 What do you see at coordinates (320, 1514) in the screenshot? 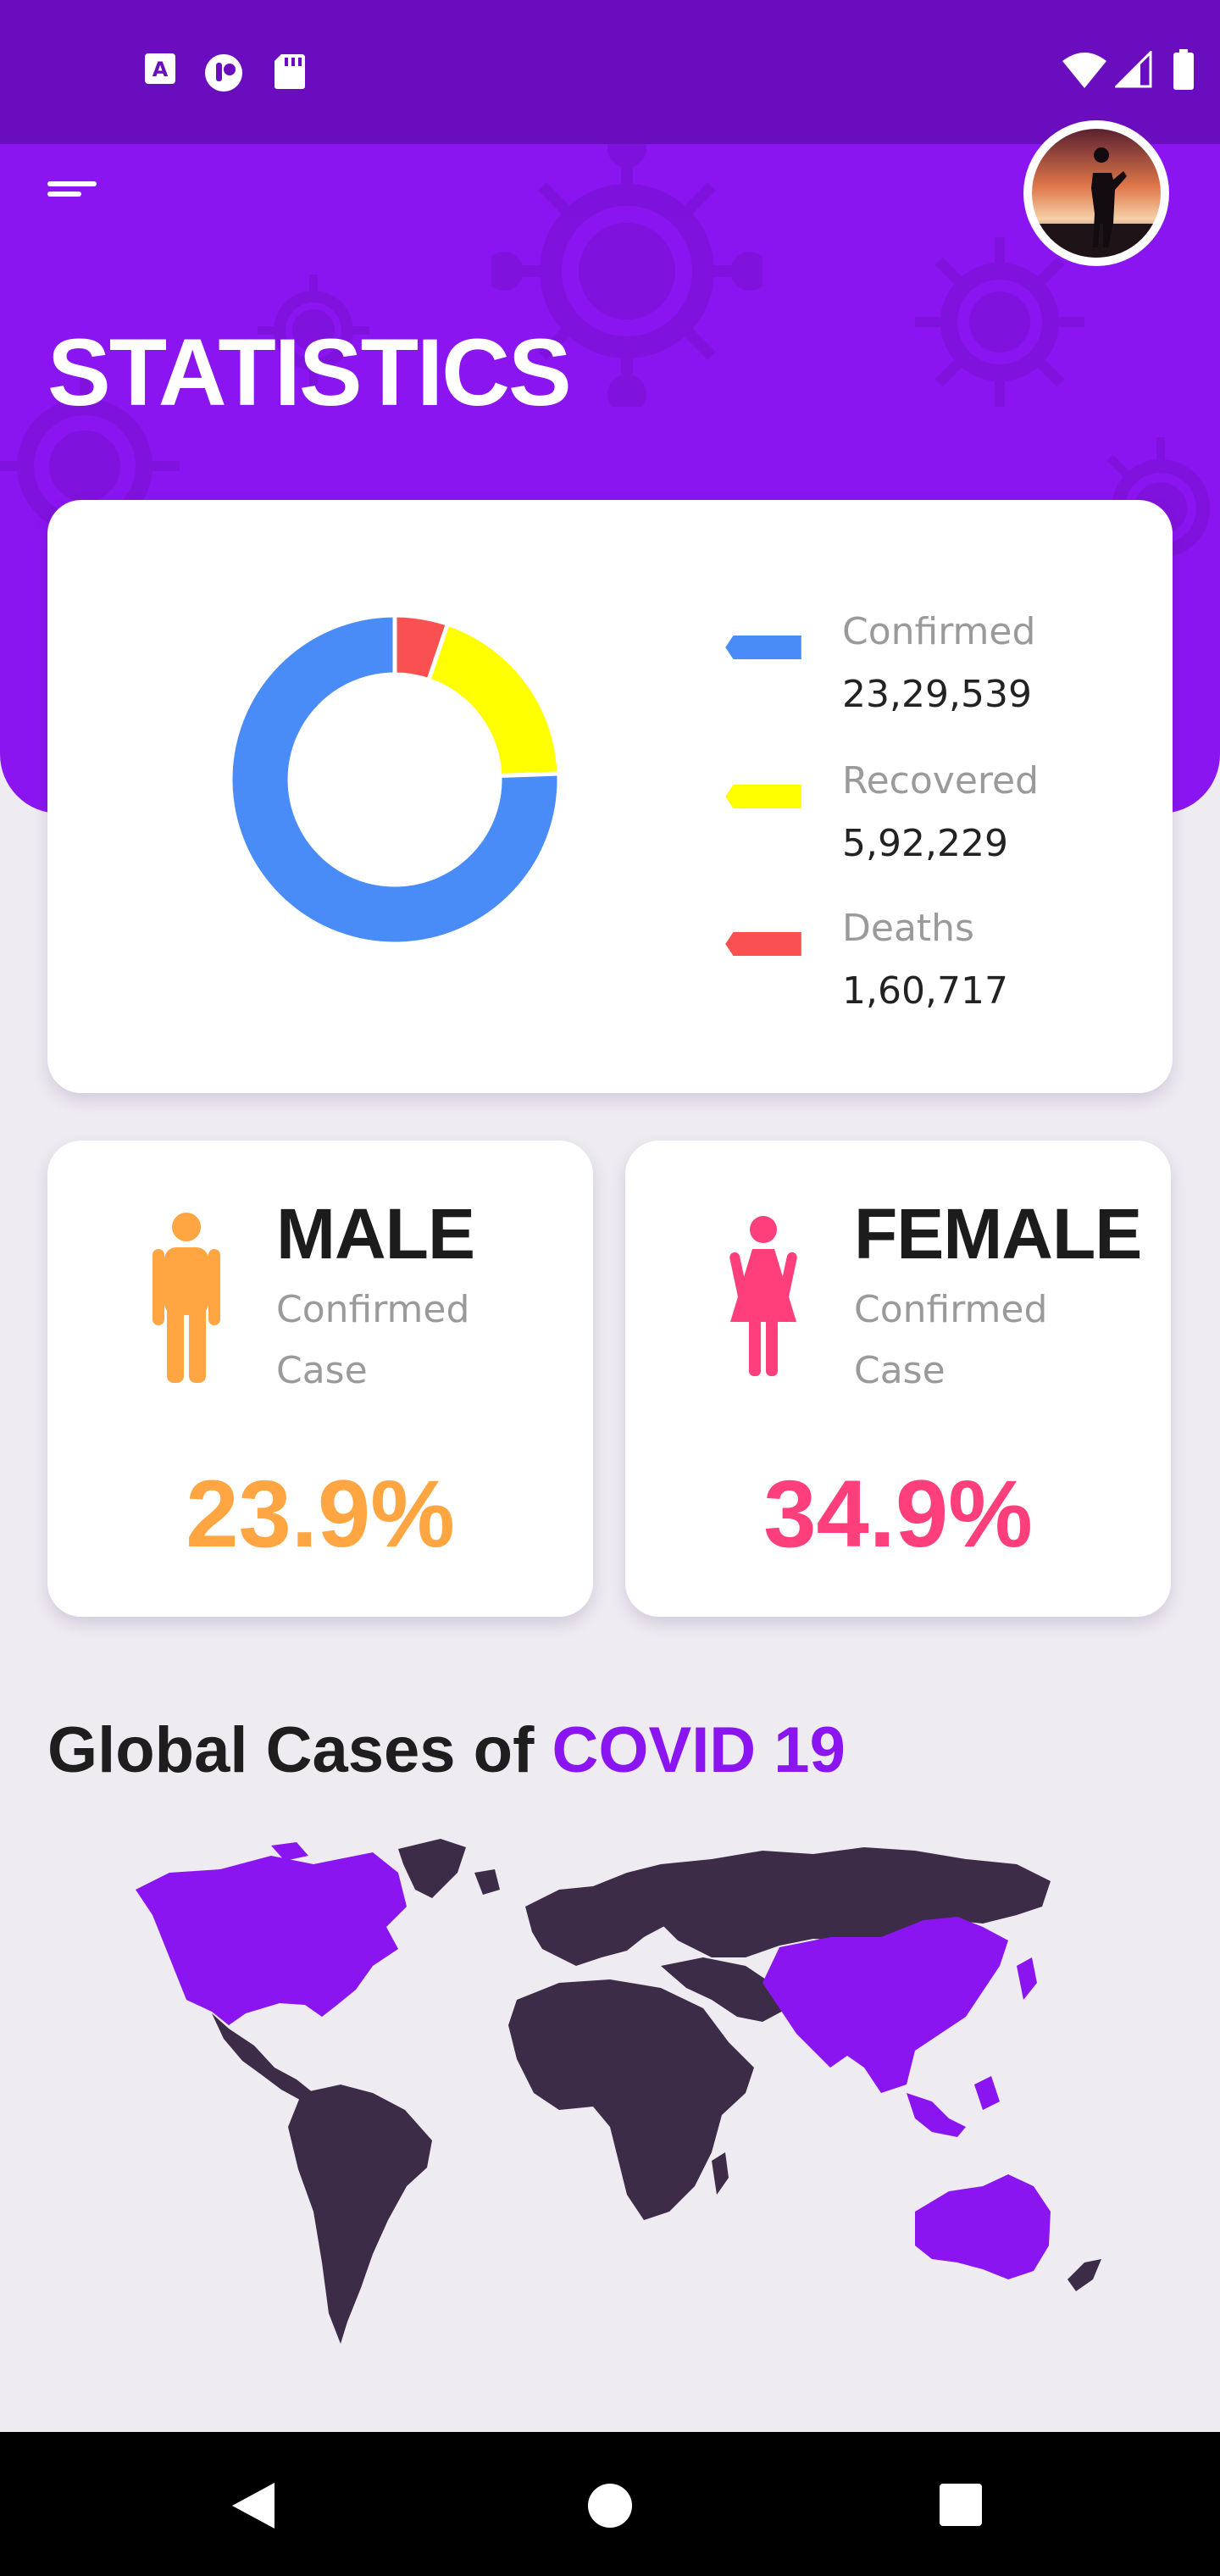
I see `male-percent: 23.9%` at bounding box center [320, 1514].